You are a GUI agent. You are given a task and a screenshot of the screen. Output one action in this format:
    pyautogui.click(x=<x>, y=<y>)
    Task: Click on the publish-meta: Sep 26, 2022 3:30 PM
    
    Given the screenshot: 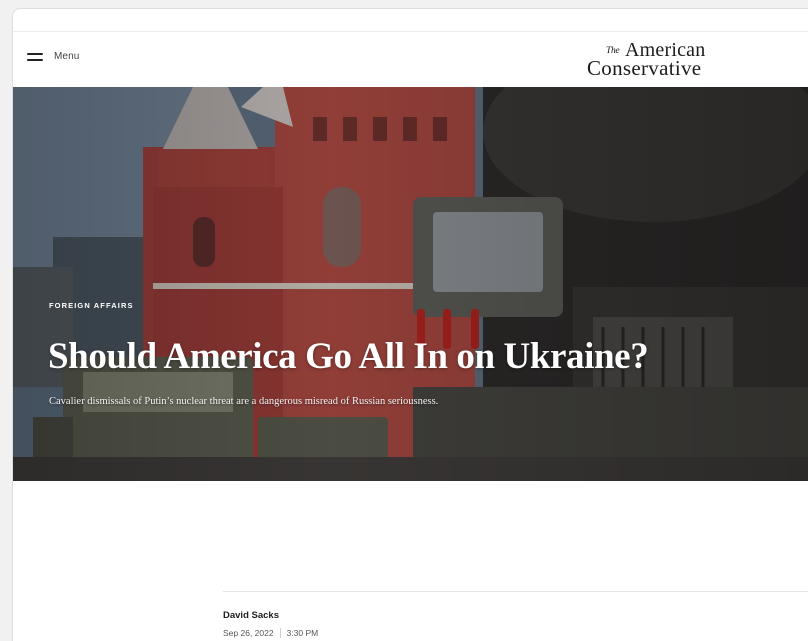 What is the action you would take?
    pyautogui.click(x=270, y=633)
    